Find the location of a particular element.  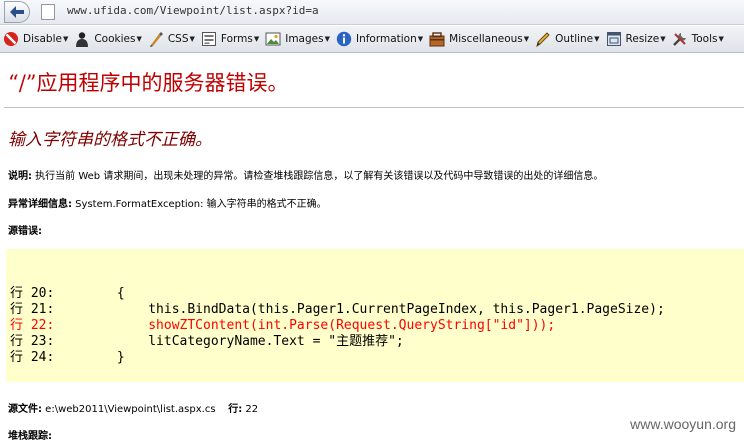

toolbar-miscellaneous-menu: Miscellaneous ▼ is located at coordinates (479, 39).